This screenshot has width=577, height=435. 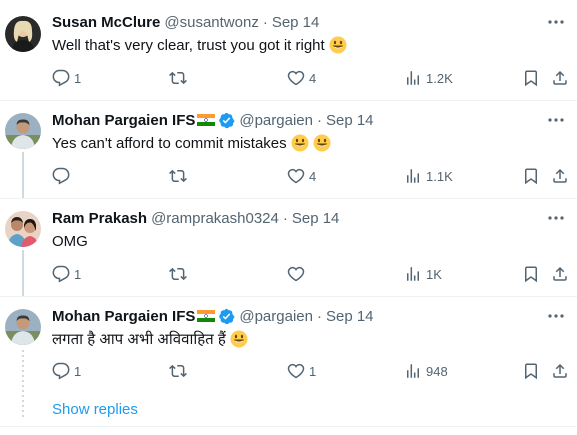 What do you see at coordinates (106, 22) in the screenshot?
I see `display-name: Susan McClure` at bounding box center [106, 22].